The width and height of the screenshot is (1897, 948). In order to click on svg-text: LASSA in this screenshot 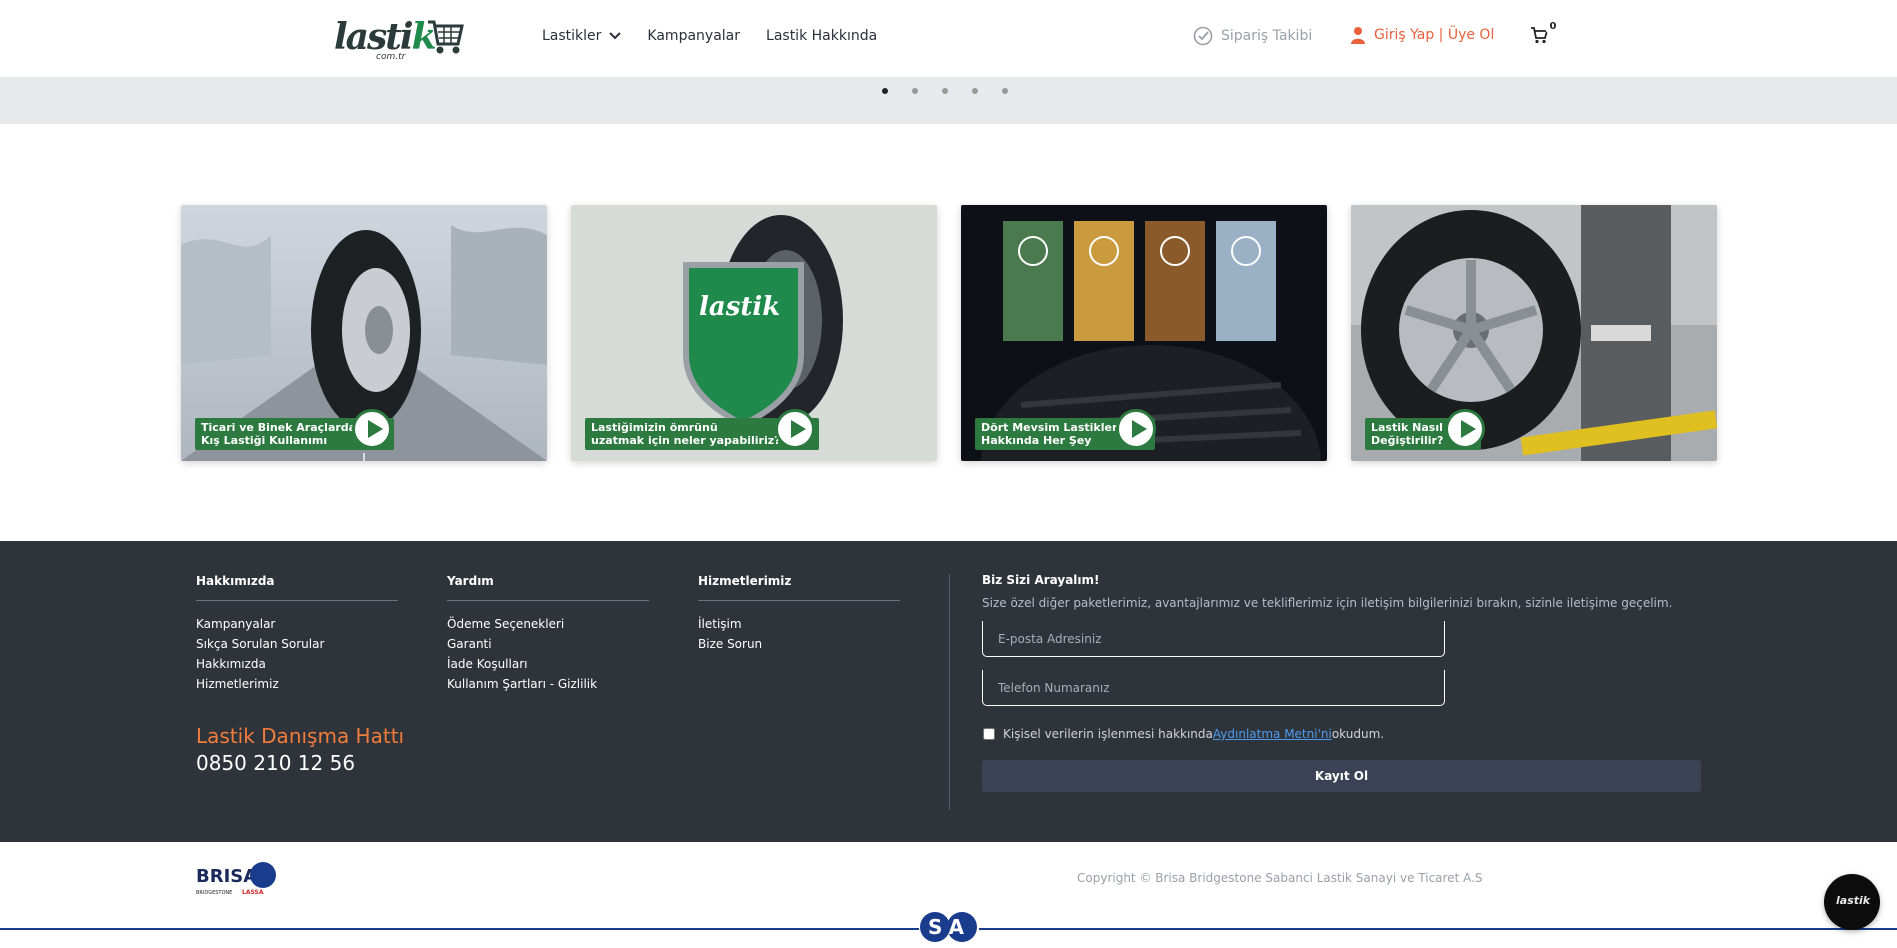, I will do `click(253, 892)`.